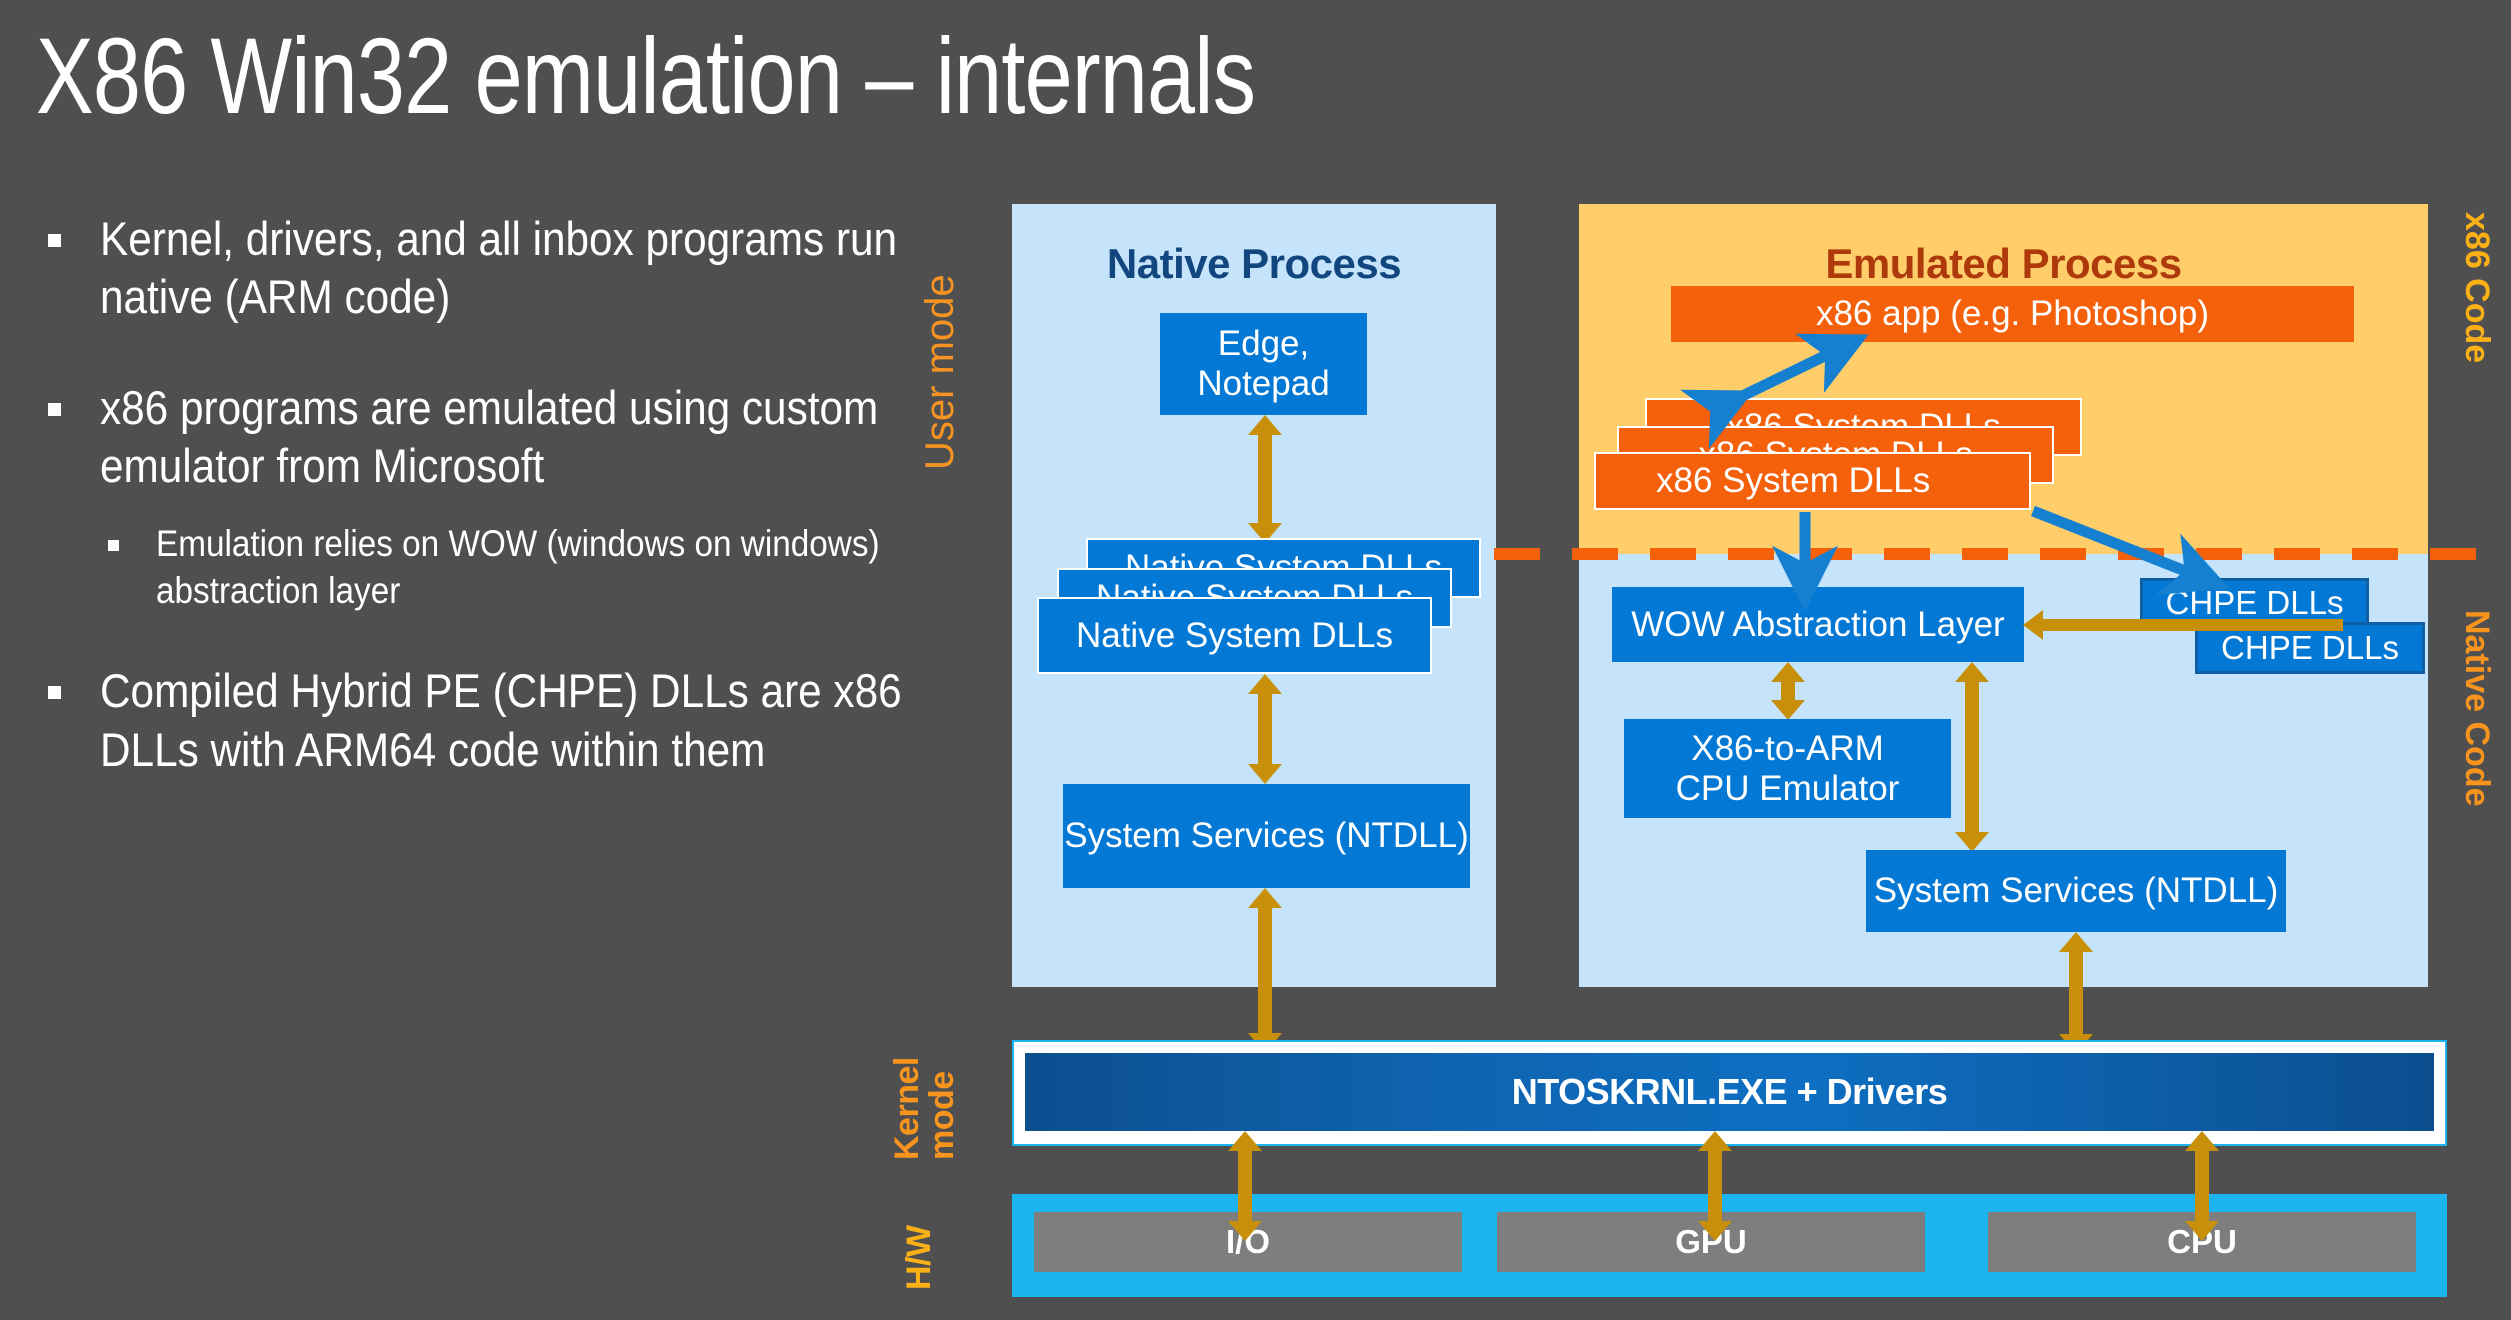 This screenshot has width=2511, height=1320. I want to click on label-kernel-mode-line1: Kernel, so click(907, 1108).